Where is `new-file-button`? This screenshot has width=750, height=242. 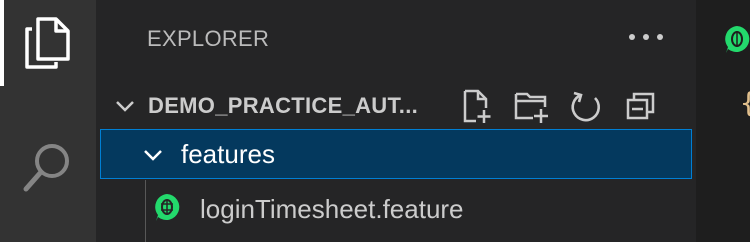 new-file-button is located at coordinates (476, 106).